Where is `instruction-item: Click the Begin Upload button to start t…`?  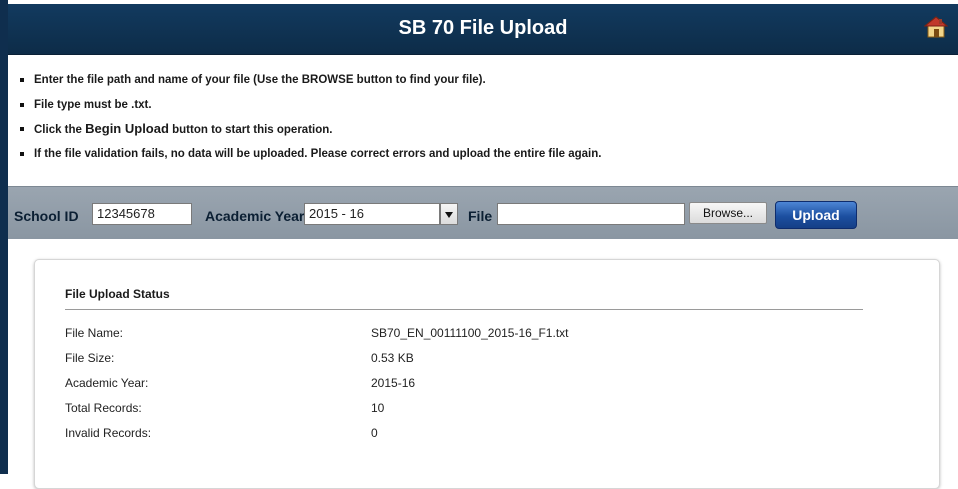
instruction-item: Click the Begin Upload button to start t… is located at coordinates (309, 133).